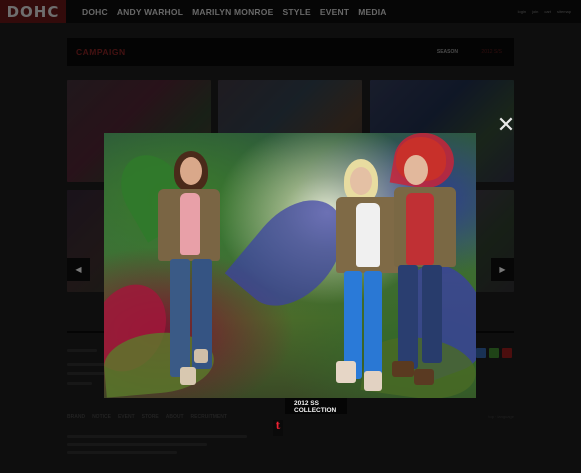 This screenshot has width=581, height=473. Describe the element at coordinates (315, 410) in the screenshot. I see `badge-line-2: COLLECTION` at that location.